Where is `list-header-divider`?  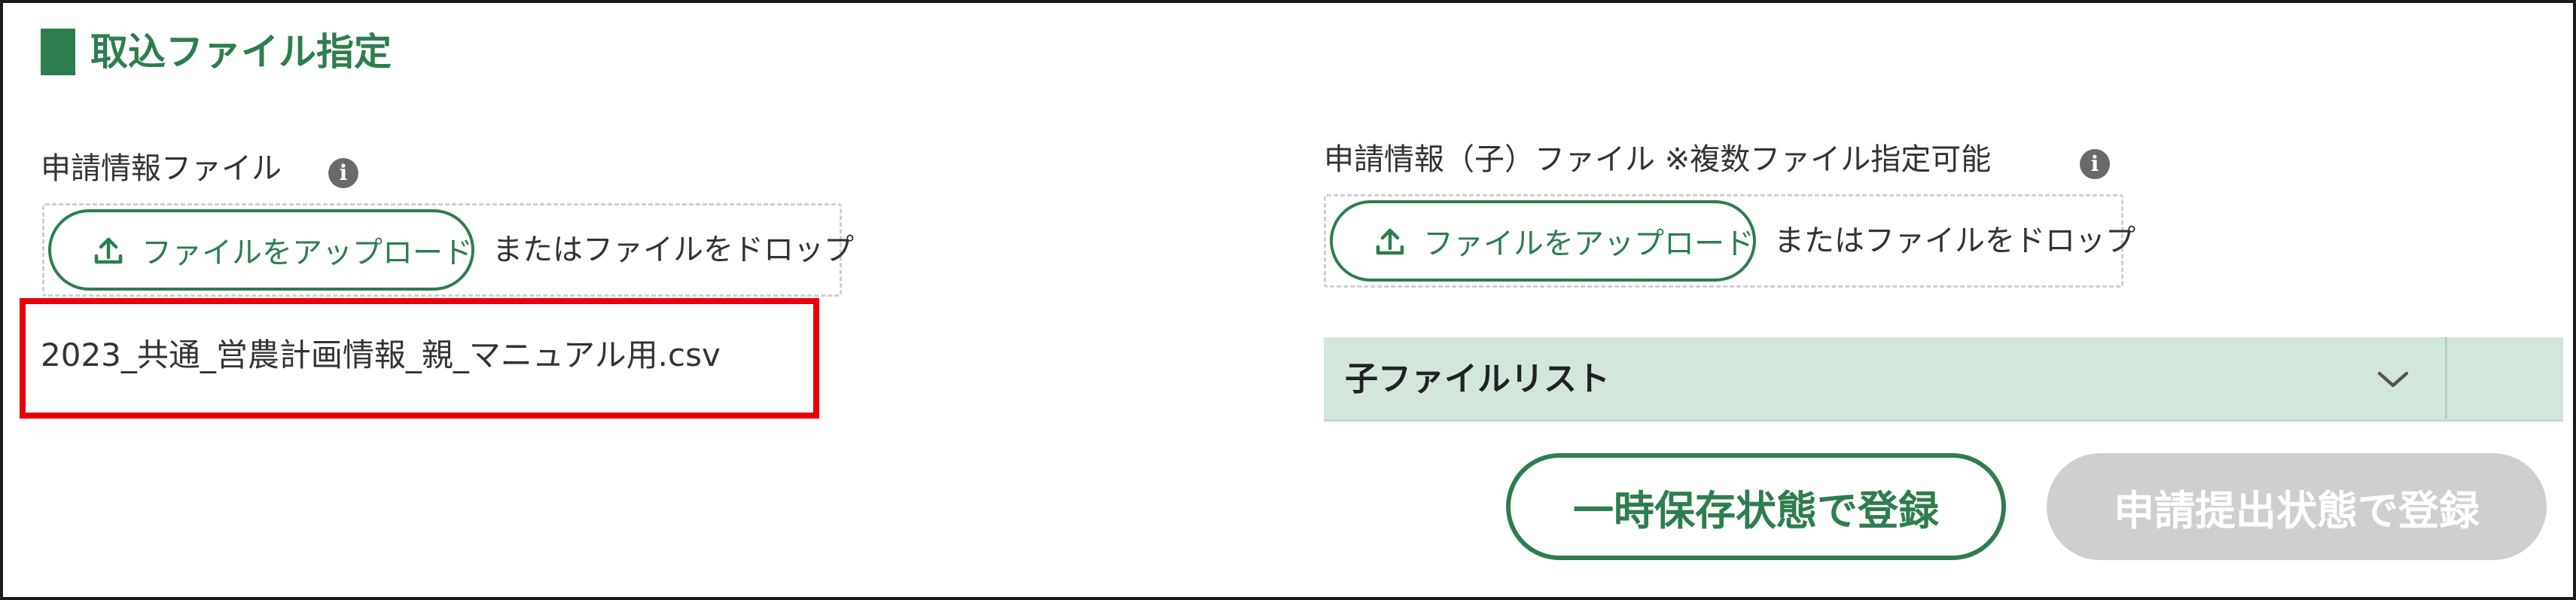 list-header-divider is located at coordinates (2446, 378).